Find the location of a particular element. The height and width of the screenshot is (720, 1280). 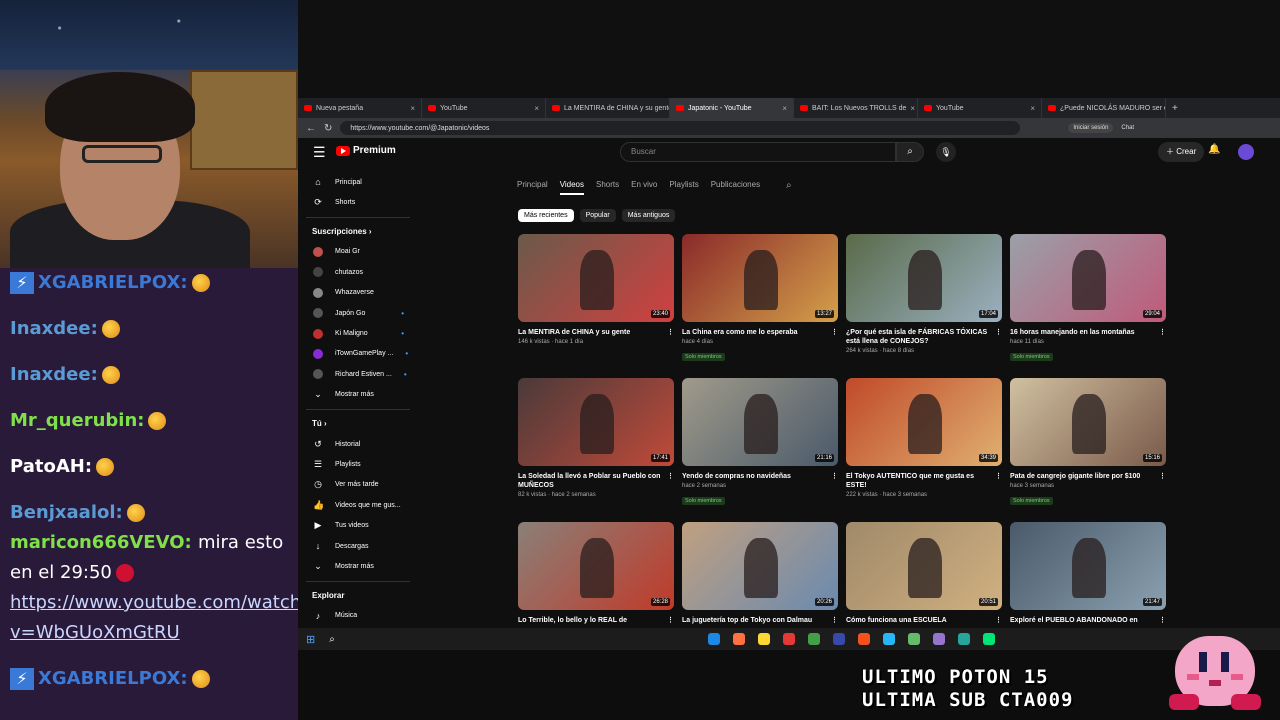

taskbar-search-icon: ⌕ is located at coordinates (332, 639).